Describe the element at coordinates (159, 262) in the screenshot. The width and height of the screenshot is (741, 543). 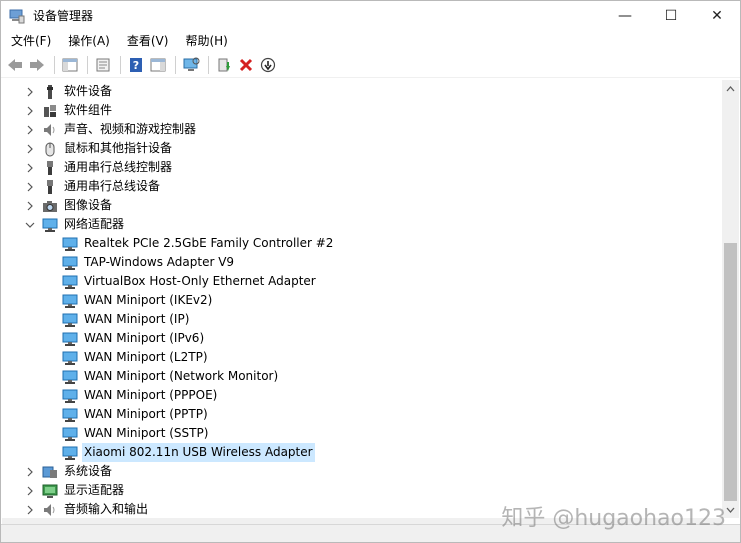
I see `tree-device-label: TAP-Windows Adapter V9` at that location.